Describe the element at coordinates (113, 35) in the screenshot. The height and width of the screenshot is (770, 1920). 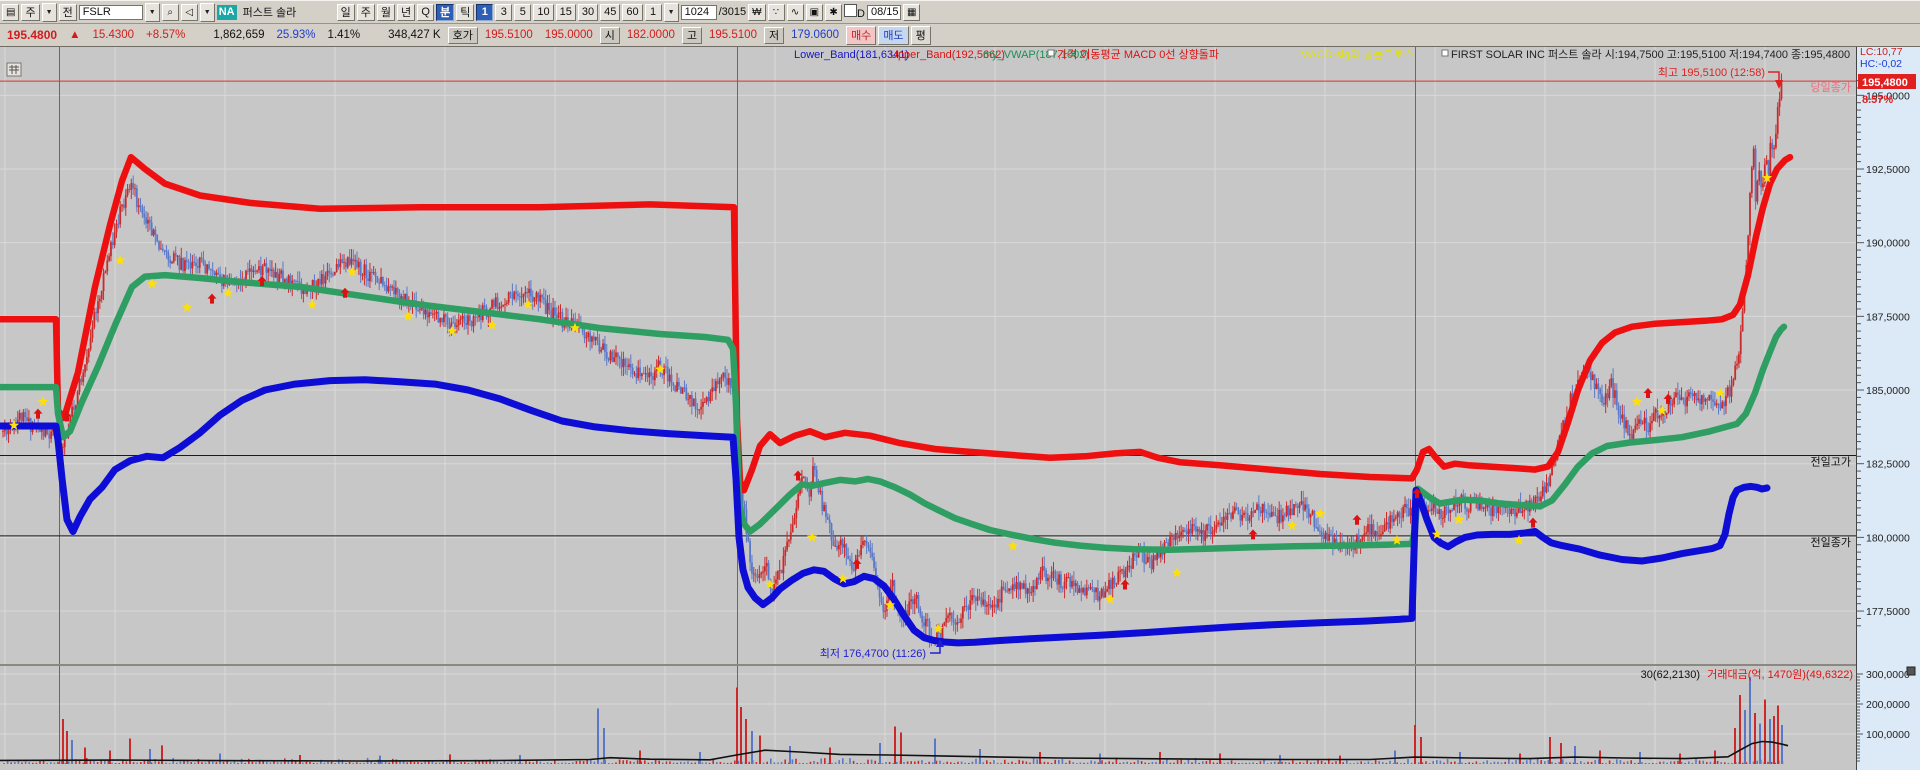
I see `change-value: 15.4300` at that location.